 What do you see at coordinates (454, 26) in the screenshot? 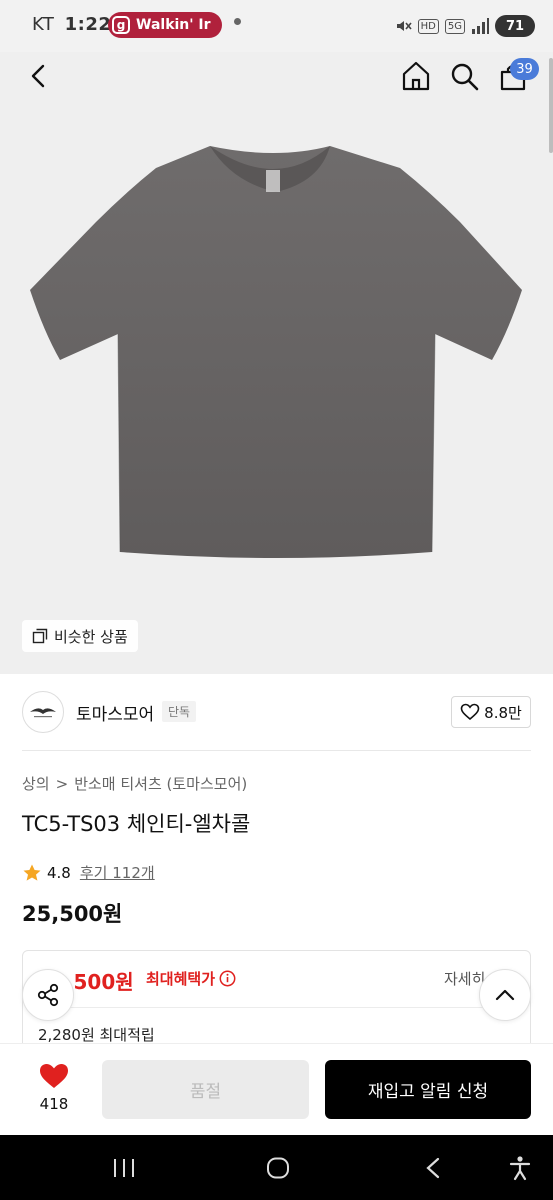
I see `network-badge: 5G` at bounding box center [454, 26].